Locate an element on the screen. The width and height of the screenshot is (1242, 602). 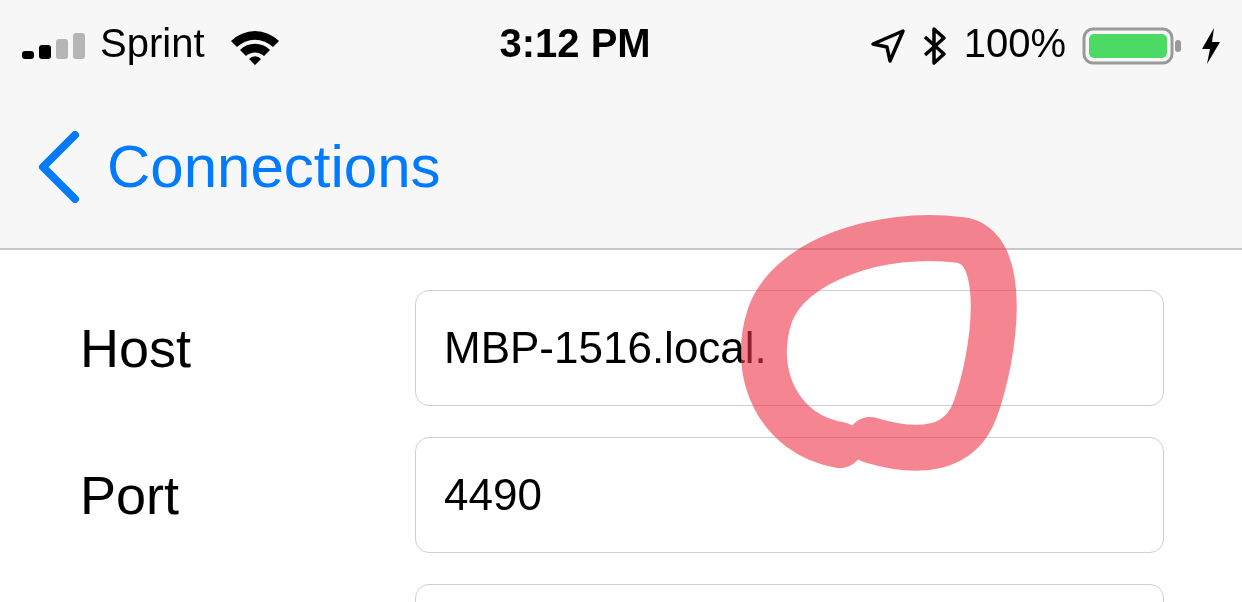
battery-percent: 100% is located at coordinates (1014, 43).